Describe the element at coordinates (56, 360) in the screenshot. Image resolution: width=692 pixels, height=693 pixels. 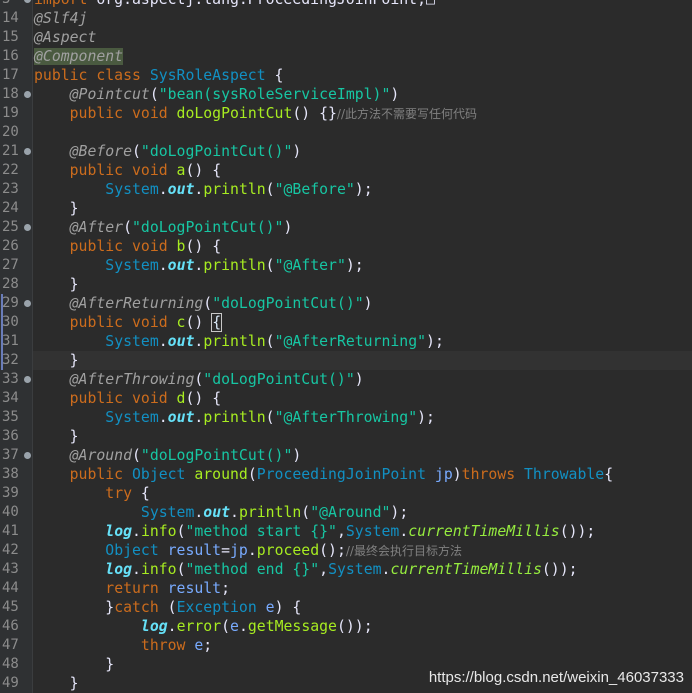
I see `code-token: }` at that location.